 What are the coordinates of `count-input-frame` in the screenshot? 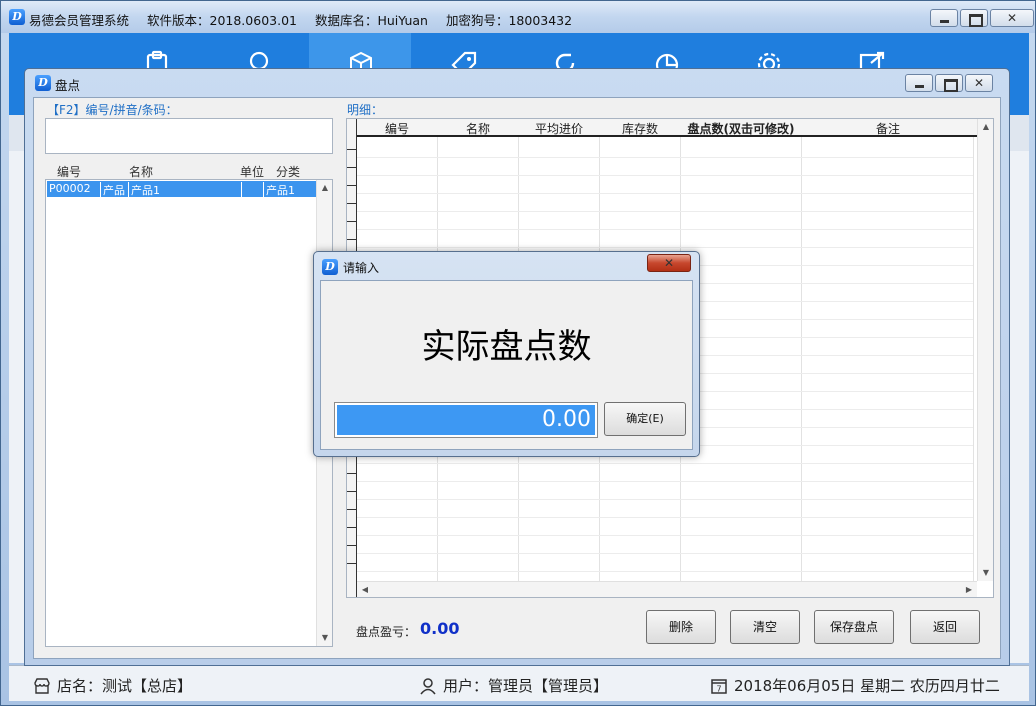 It's located at (466, 420).